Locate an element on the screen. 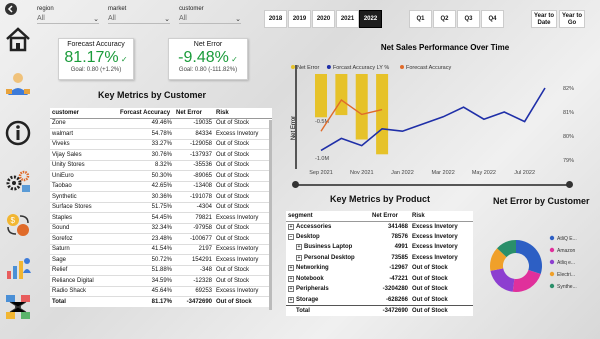 The image size is (600, 339). table-row: walmart 54.78% 84334 Excess Invetory is located at coordinates (161, 134).